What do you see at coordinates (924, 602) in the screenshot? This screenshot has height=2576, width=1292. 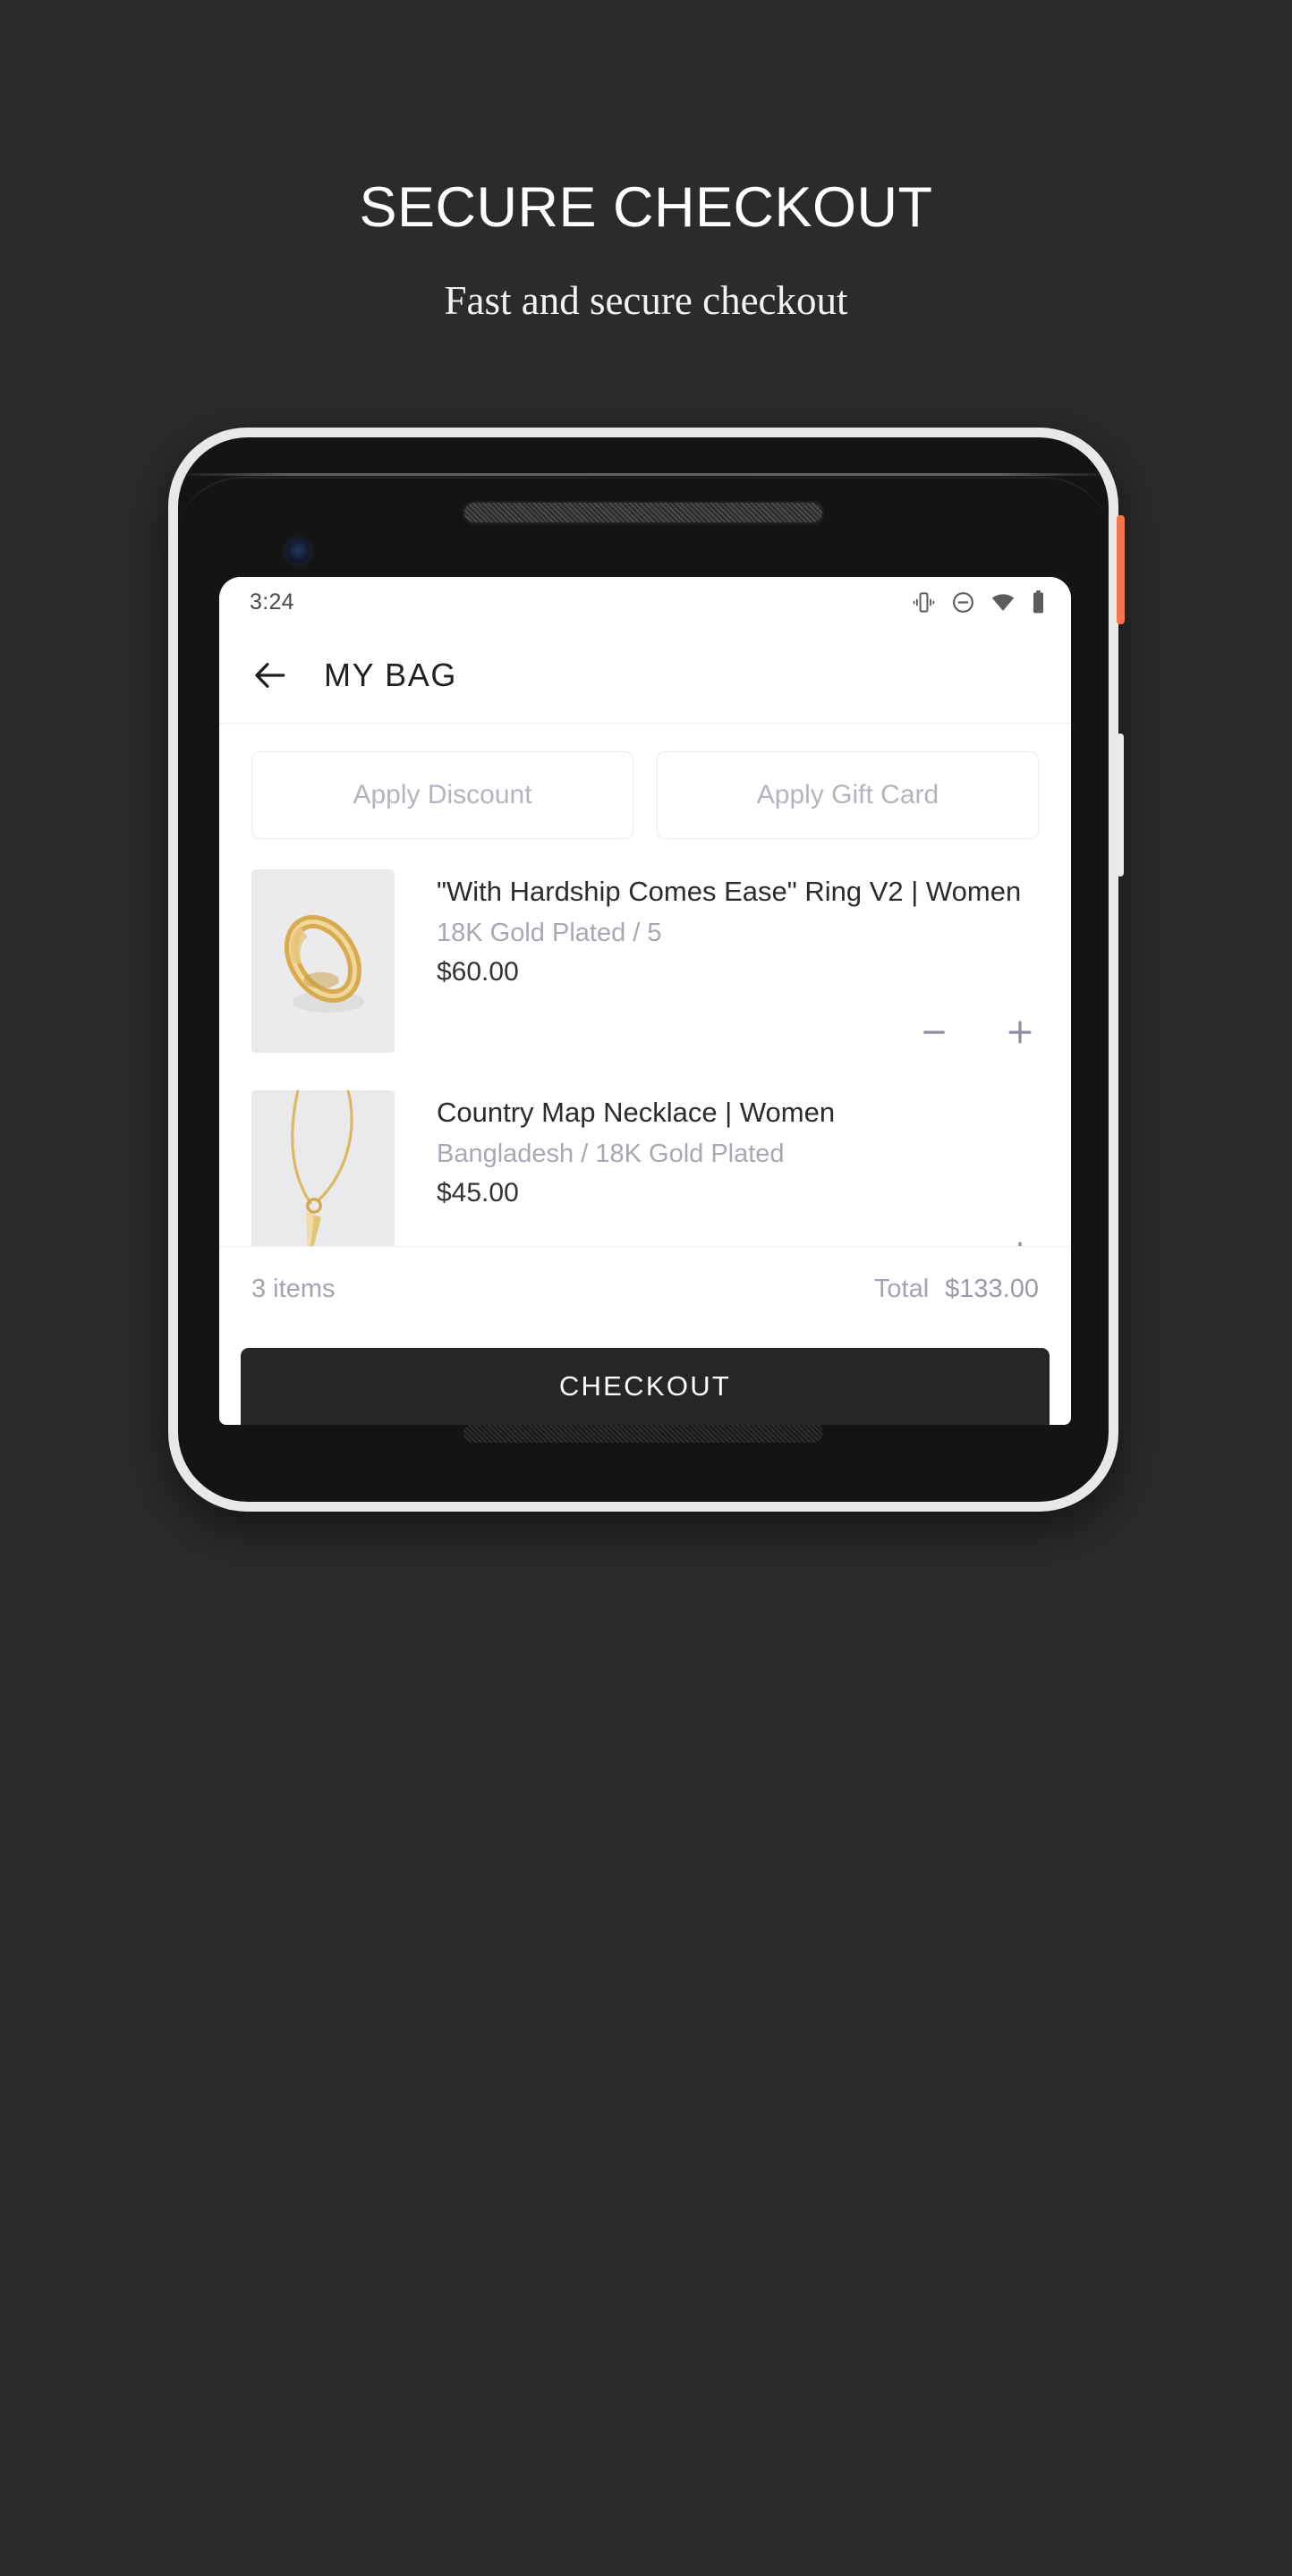 I see `vibrate-icon` at bounding box center [924, 602].